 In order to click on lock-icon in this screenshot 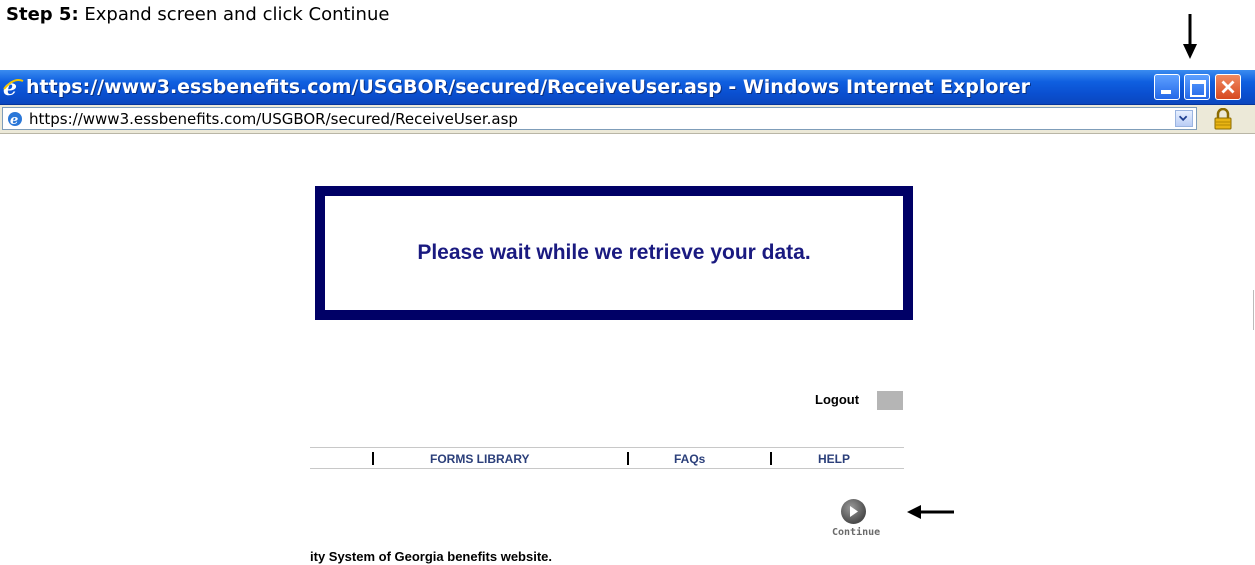, I will do `click(1223, 119)`.